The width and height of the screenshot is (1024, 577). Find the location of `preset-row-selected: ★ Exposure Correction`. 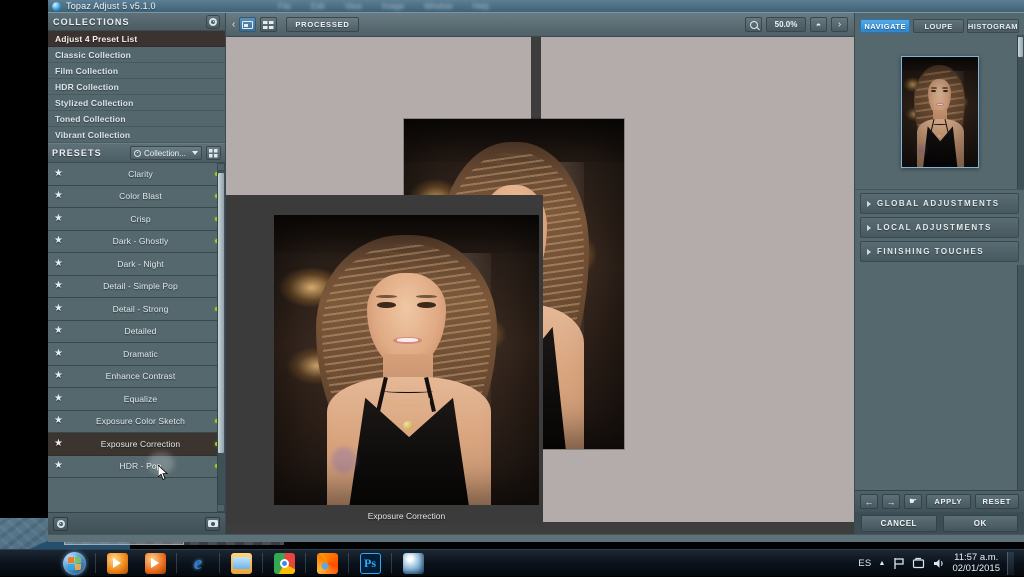

preset-row-selected: ★ Exposure Correction is located at coordinates (136, 444).